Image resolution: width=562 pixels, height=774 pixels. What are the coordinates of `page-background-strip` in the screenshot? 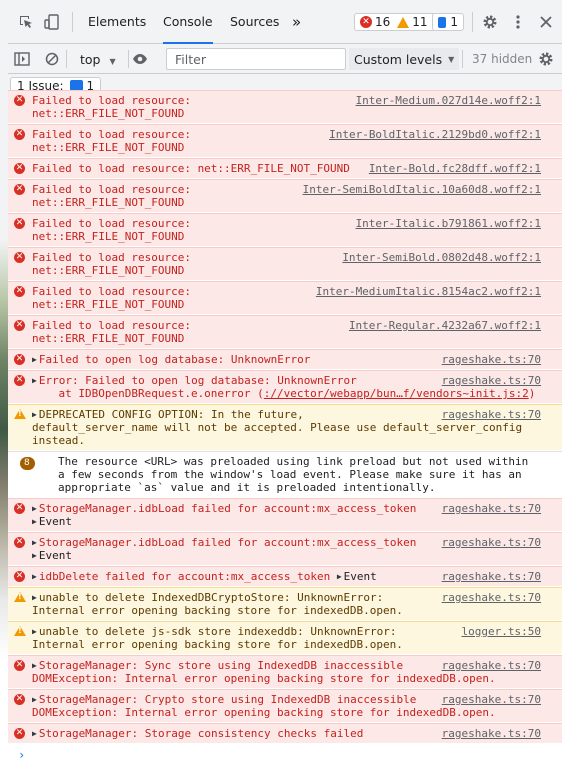 It's located at (4, 387).